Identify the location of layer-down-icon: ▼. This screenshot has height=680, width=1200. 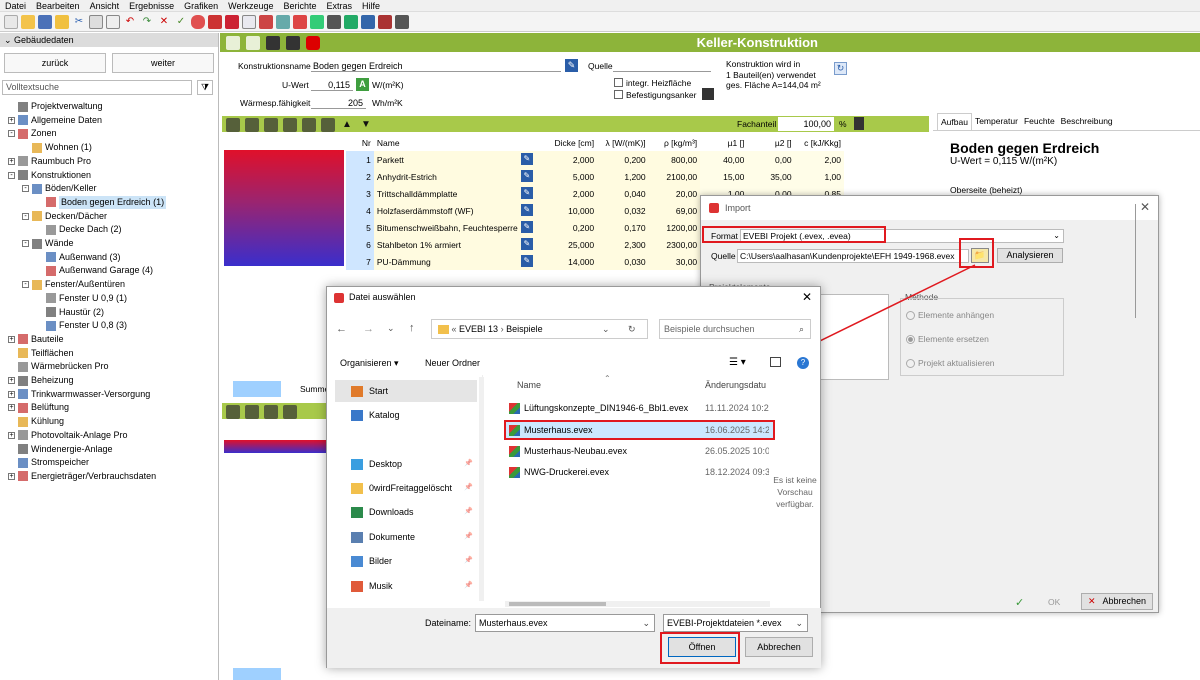
(366, 125).